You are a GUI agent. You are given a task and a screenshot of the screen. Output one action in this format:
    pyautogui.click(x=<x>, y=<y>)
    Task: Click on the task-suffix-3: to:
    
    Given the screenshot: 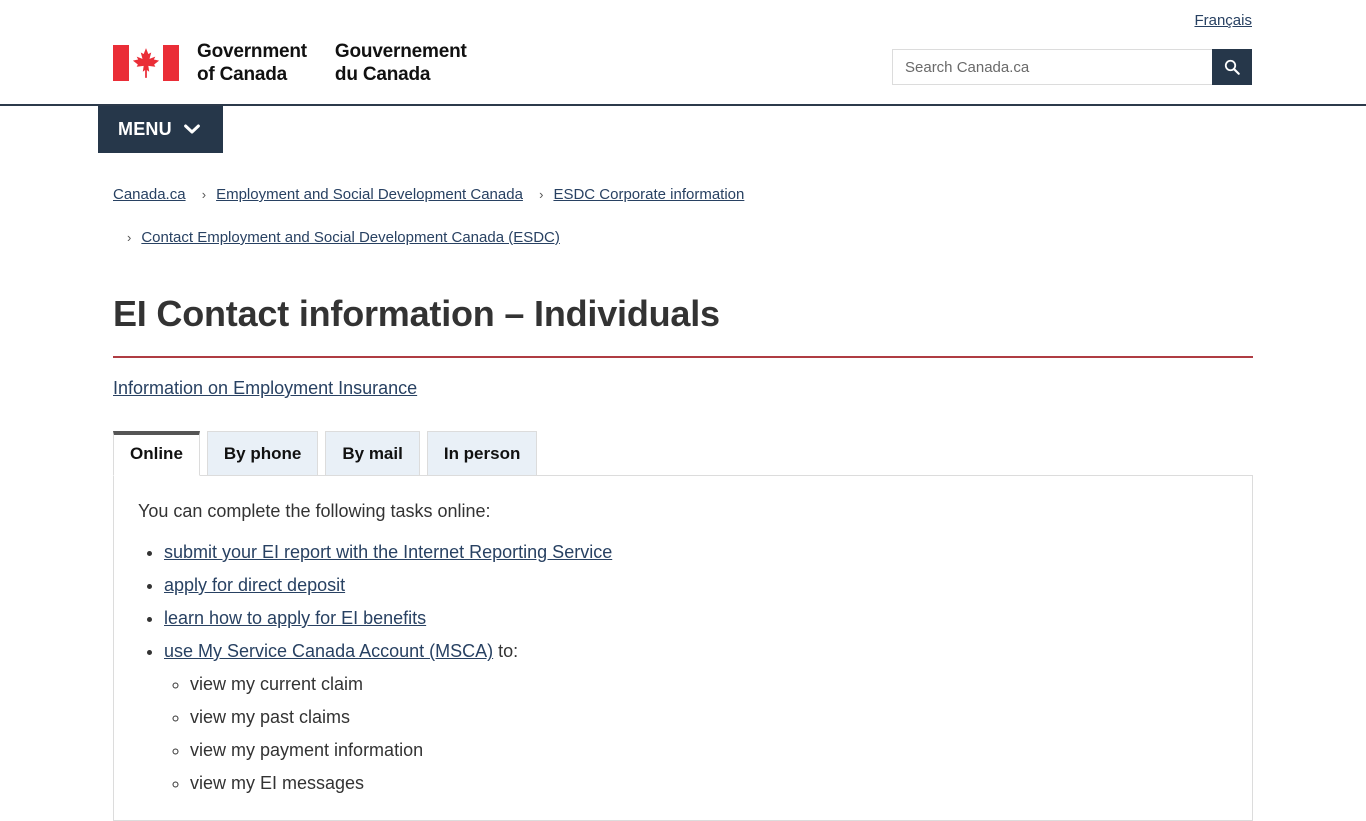 What is the action you would take?
    pyautogui.click(x=506, y=651)
    